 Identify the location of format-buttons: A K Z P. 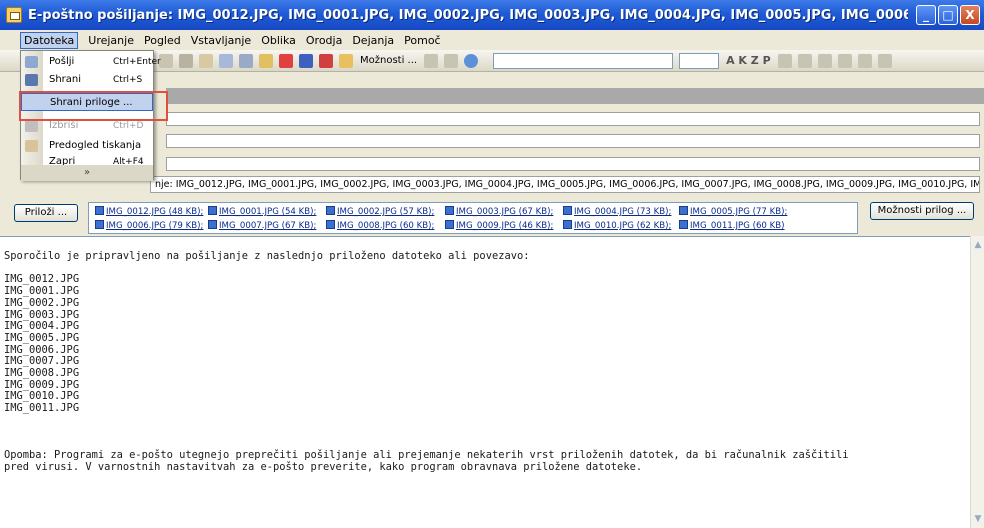
(748, 60).